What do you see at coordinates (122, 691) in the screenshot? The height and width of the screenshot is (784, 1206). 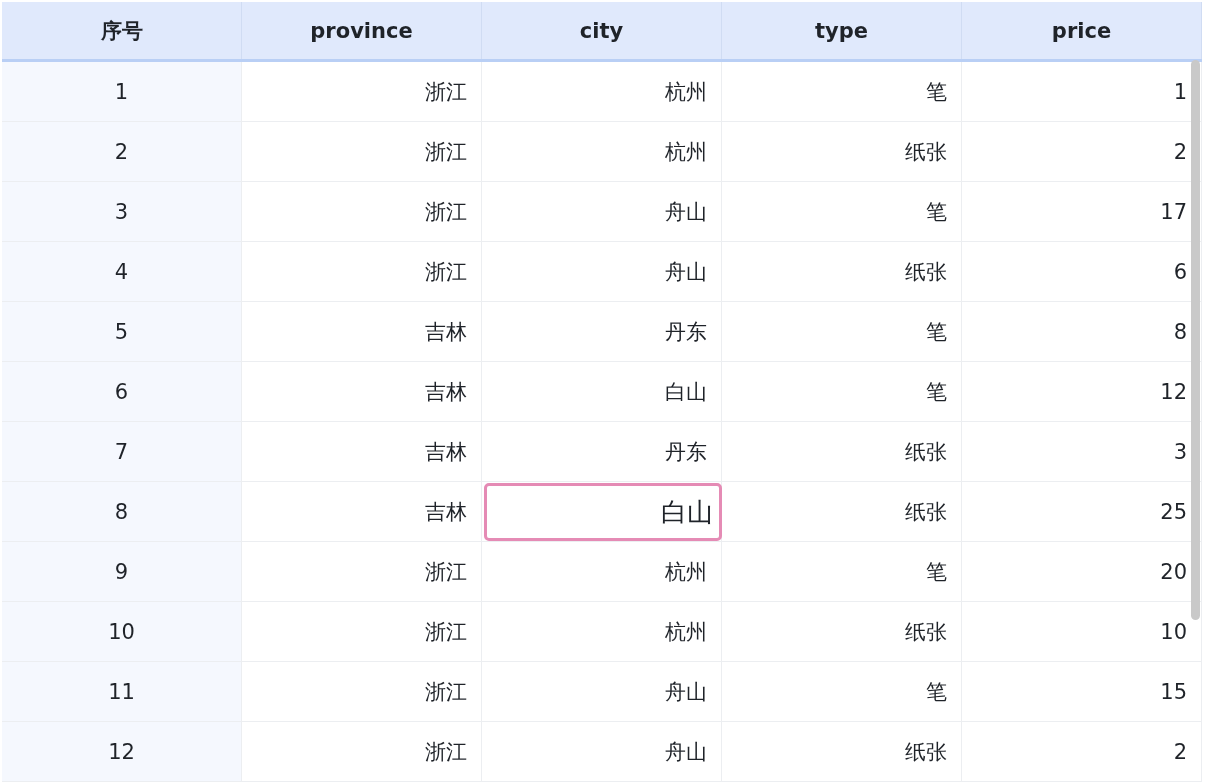 I see `row-number: 11` at bounding box center [122, 691].